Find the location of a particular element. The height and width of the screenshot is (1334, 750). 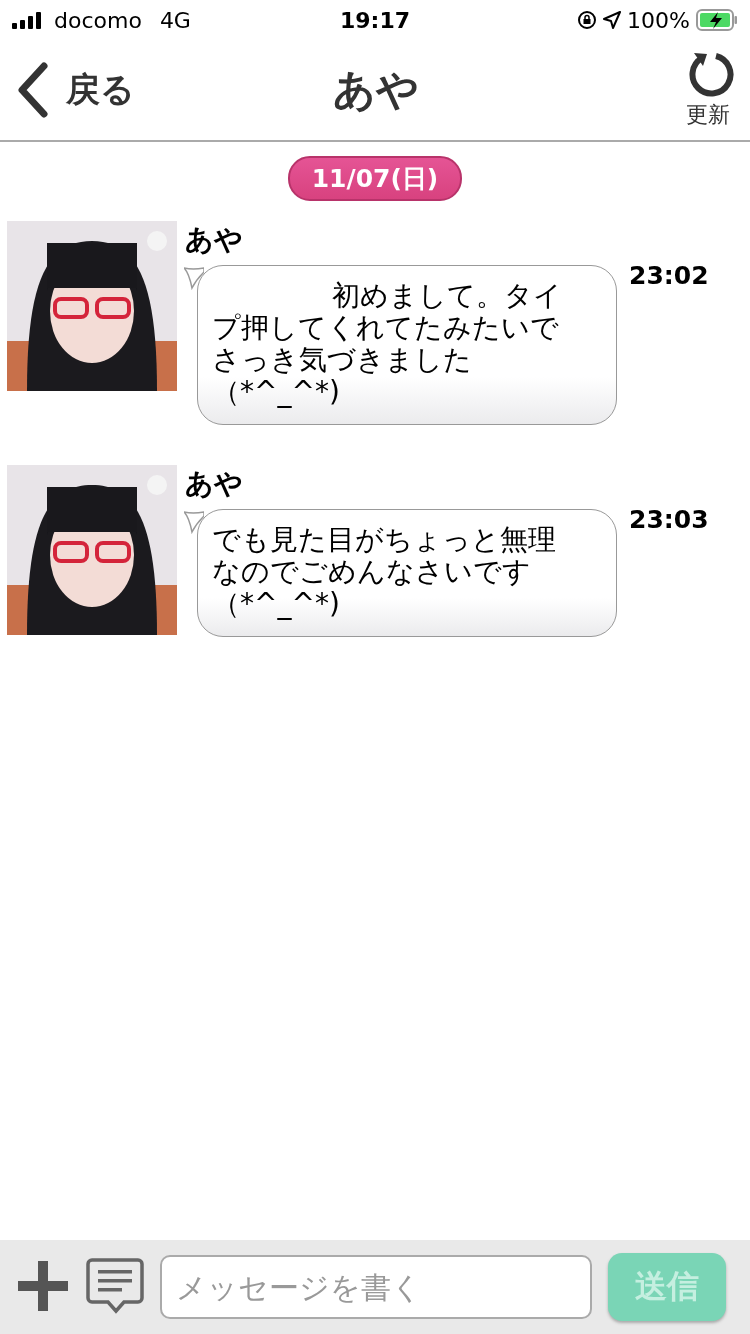

message-text-line: なのでごめんなさいです is located at coordinates (371, 572).